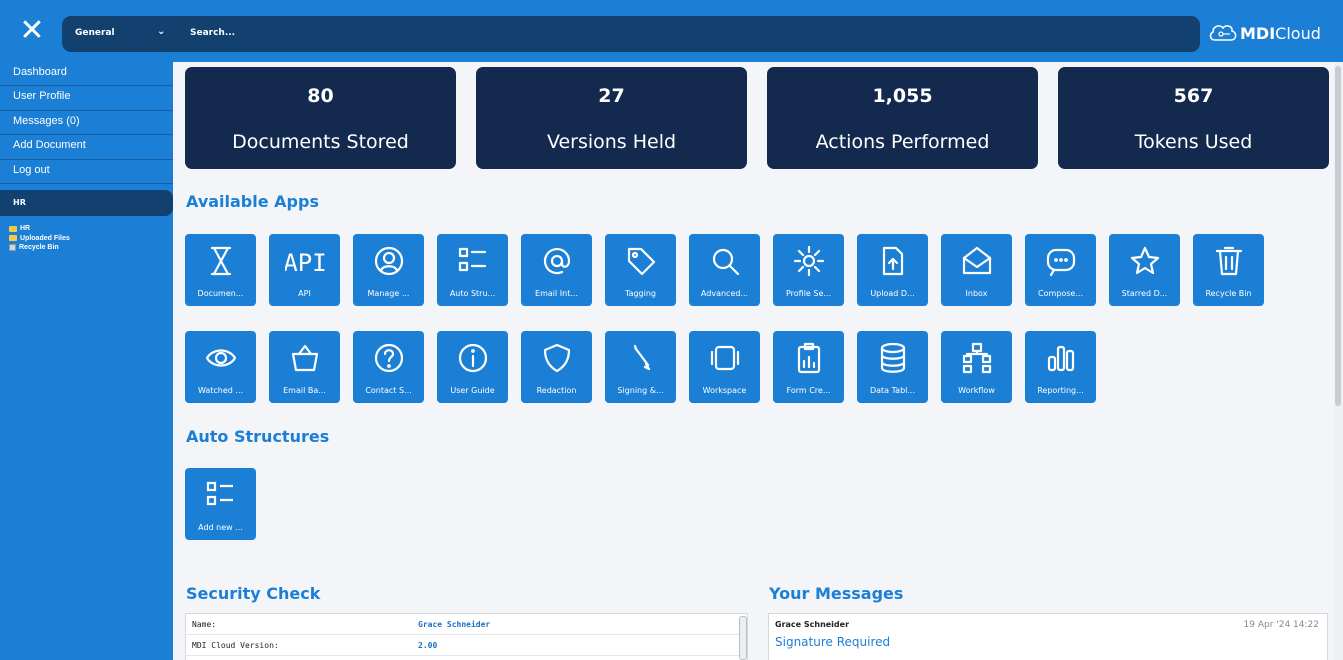 The width and height of the screenshot is (1343, 660). What do you see at coordinates (466, 645) in the screenshot?
I see `table-row: MDI Cloud Version: 2.00` at bounding box center [466, 645].